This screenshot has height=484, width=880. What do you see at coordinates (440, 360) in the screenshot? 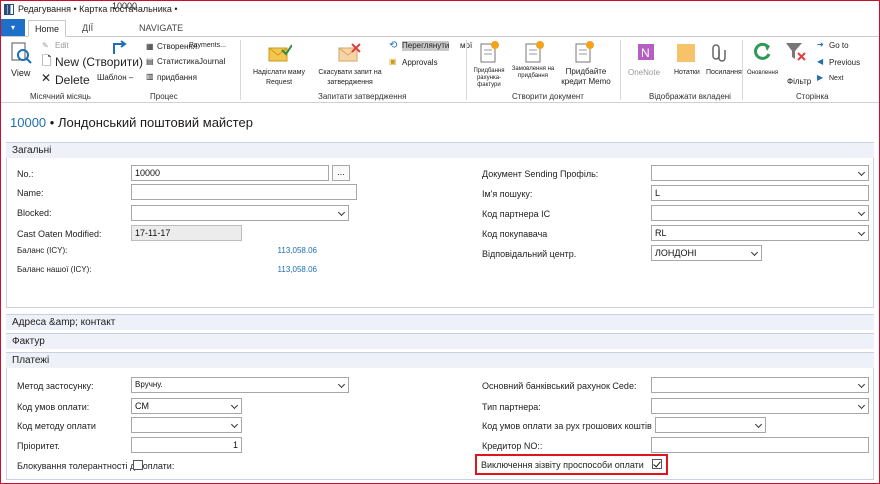
I see `section-payments-header: Платежі` at bounding box center [440, 360].